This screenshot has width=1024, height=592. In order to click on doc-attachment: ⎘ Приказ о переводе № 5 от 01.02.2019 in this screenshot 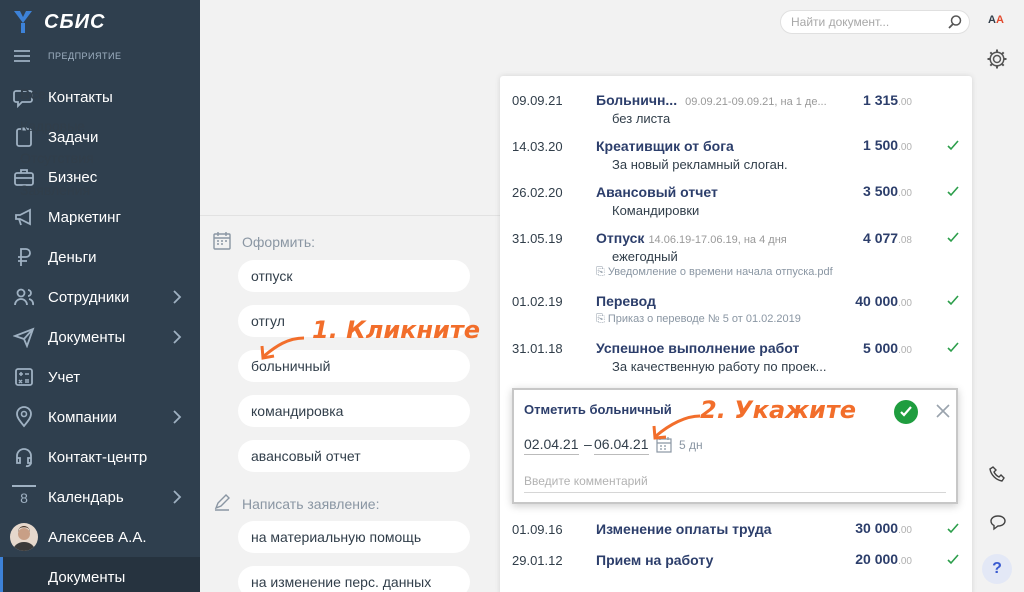, I will do `click(698, 319)`.